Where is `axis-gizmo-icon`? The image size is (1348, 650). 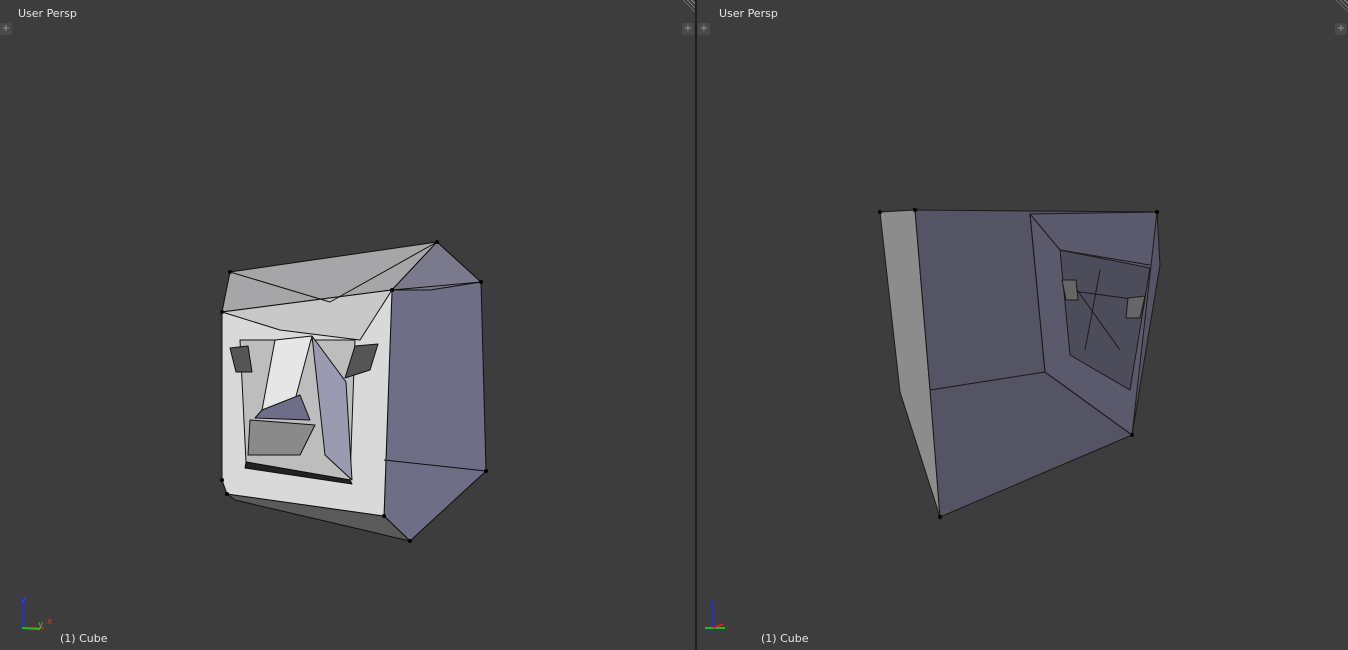 axis-gizmo-icon is located at coordinates (715, 614).